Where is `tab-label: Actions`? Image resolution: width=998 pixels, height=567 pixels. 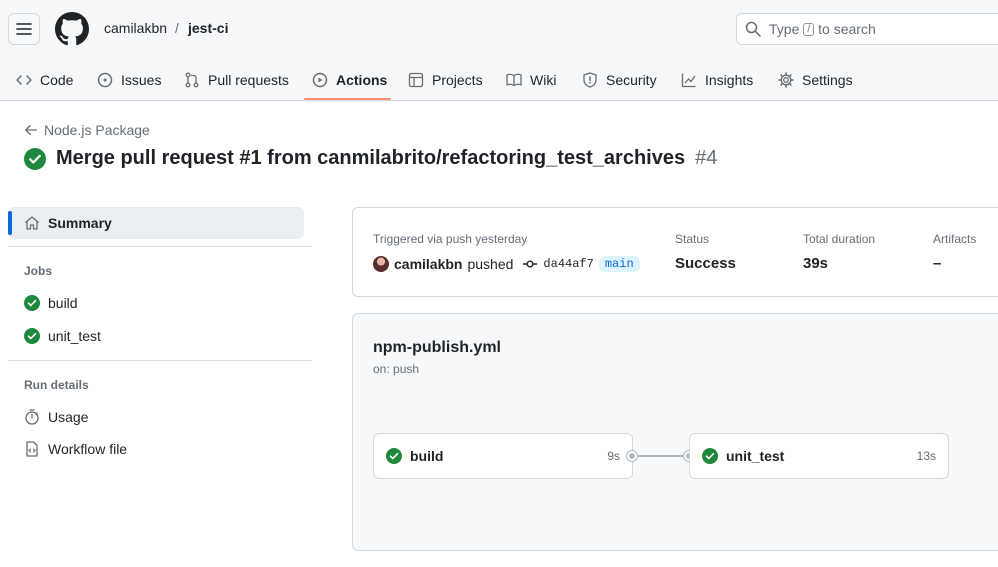 tab-label: Actions is located at coordinates (362, 79).